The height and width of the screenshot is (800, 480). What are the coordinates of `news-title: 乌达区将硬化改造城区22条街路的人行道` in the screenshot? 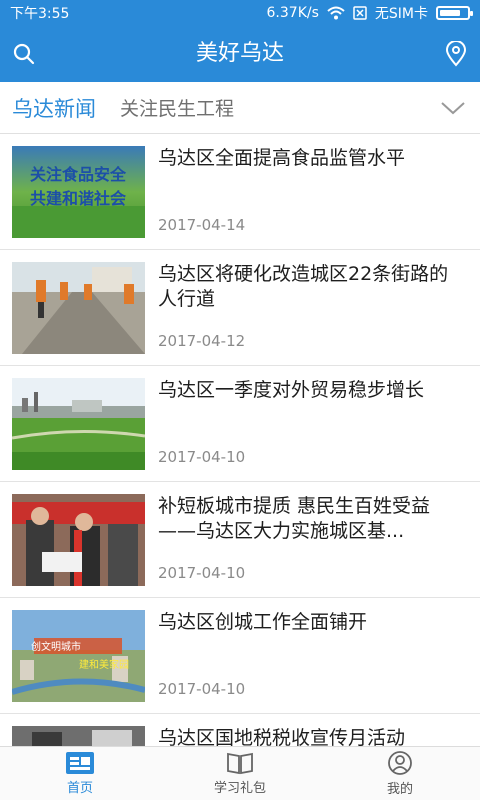 It's located at (303, 286).